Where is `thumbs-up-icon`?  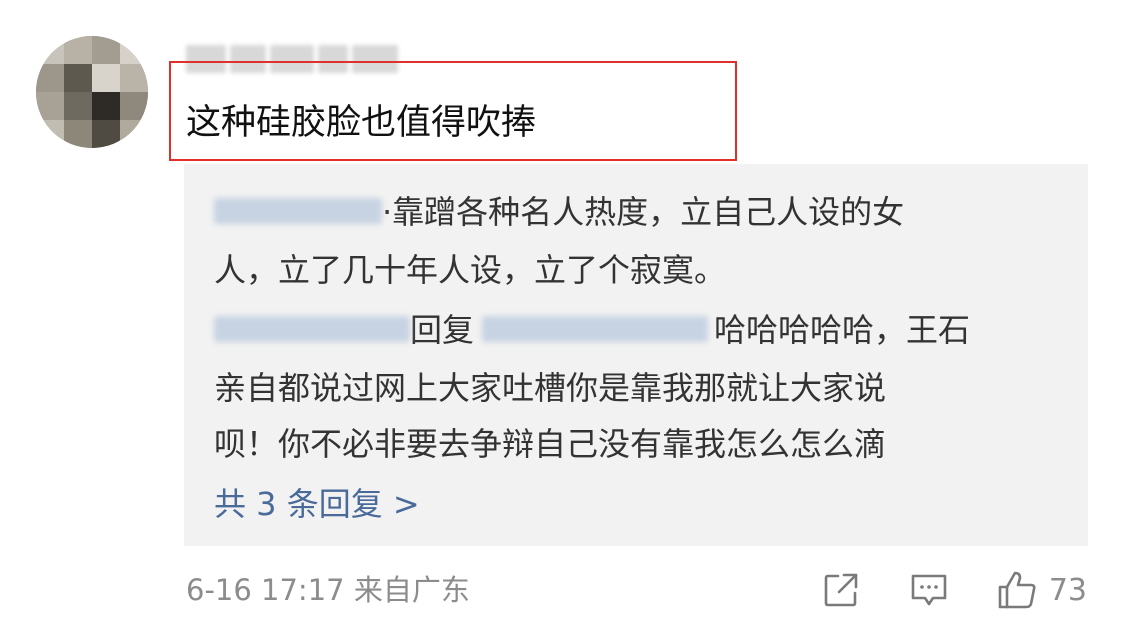 thumbs-up-icon is located at coordinates (1017, 590).